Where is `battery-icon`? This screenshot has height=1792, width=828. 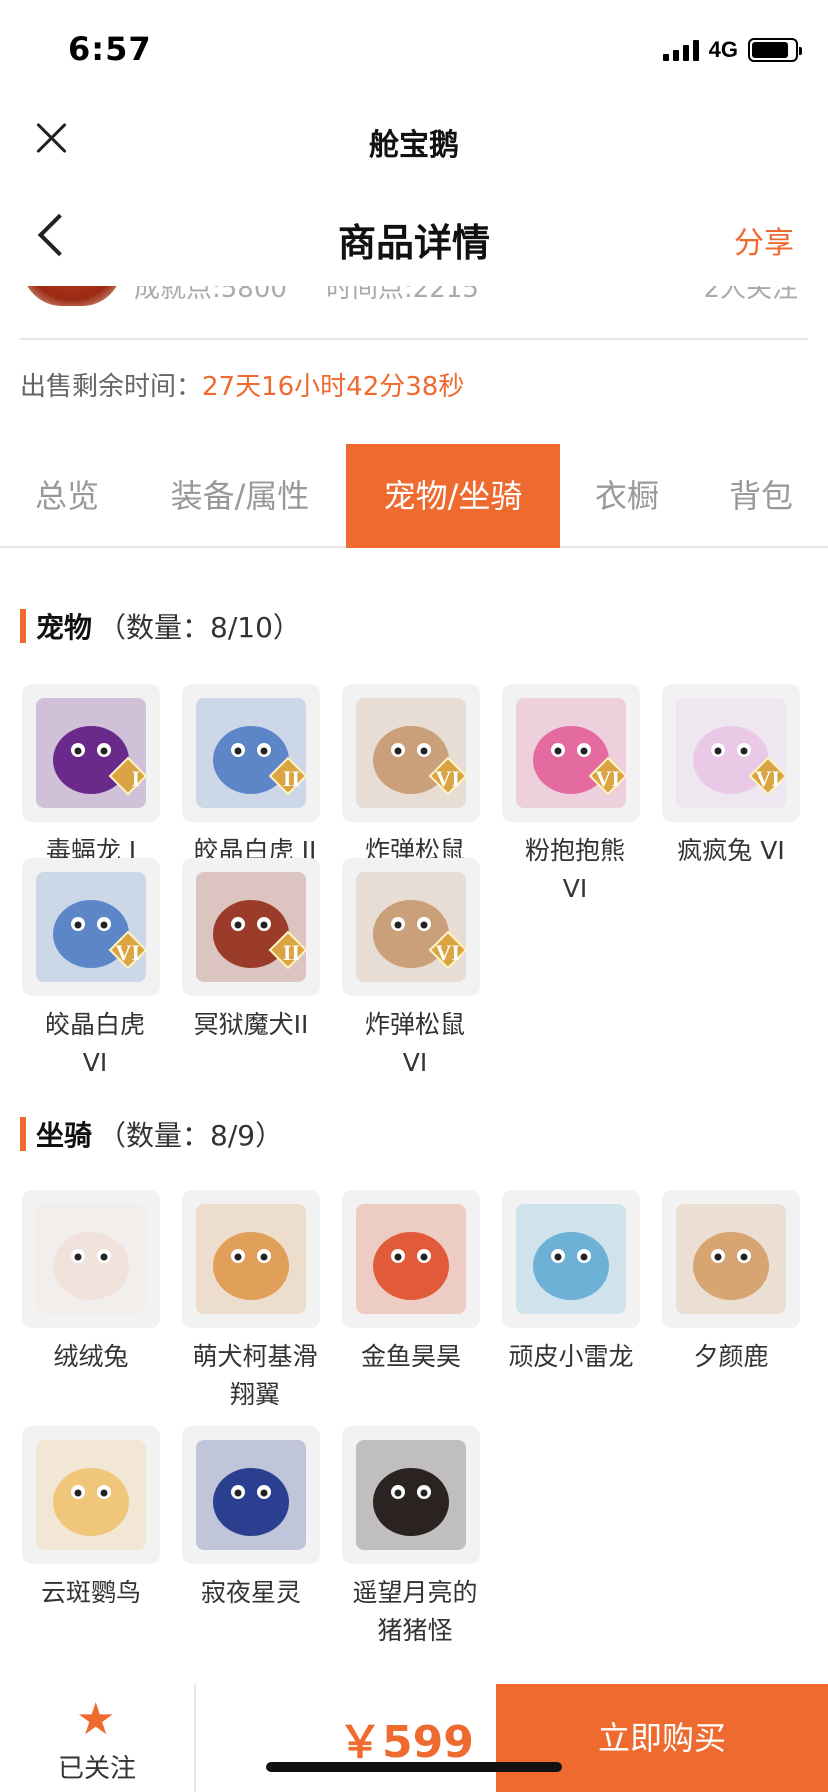
battery-icon is located at coordinates (775, 50).